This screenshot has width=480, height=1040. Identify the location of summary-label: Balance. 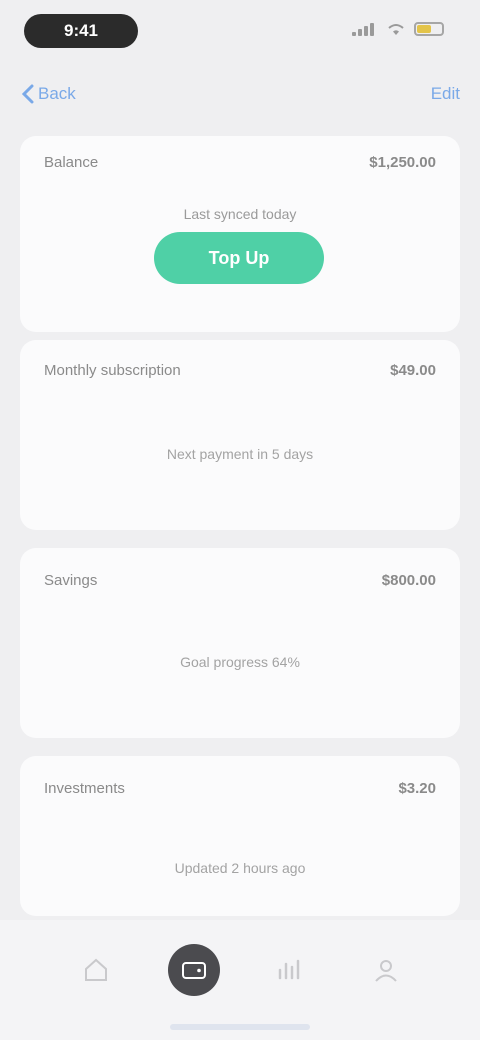
(71, 162).